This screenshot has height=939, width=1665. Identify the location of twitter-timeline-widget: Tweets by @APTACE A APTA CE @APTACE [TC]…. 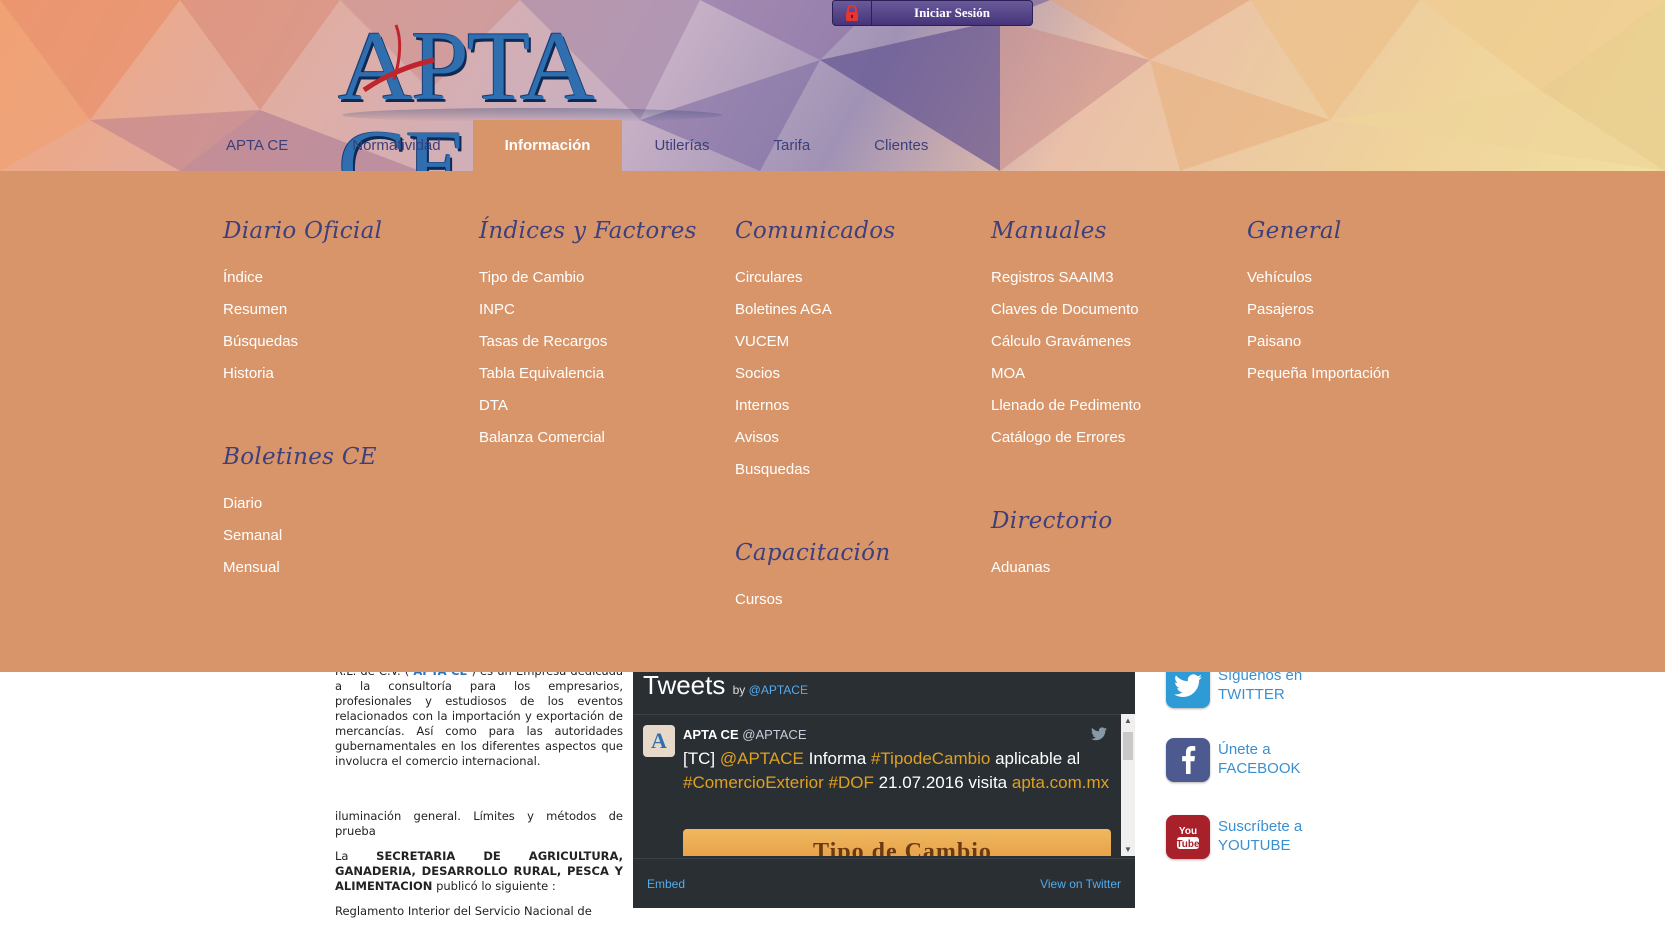
(884, 786).